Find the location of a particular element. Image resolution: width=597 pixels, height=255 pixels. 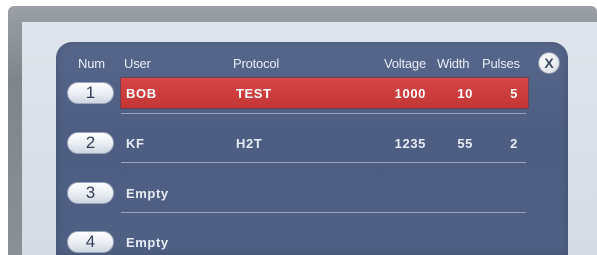

close-icon: X is located at coordinates (549, 63).